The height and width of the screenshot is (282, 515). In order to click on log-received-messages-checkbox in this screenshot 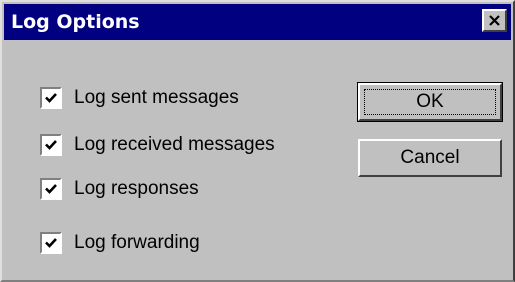, I will do `click(51, 145)`.